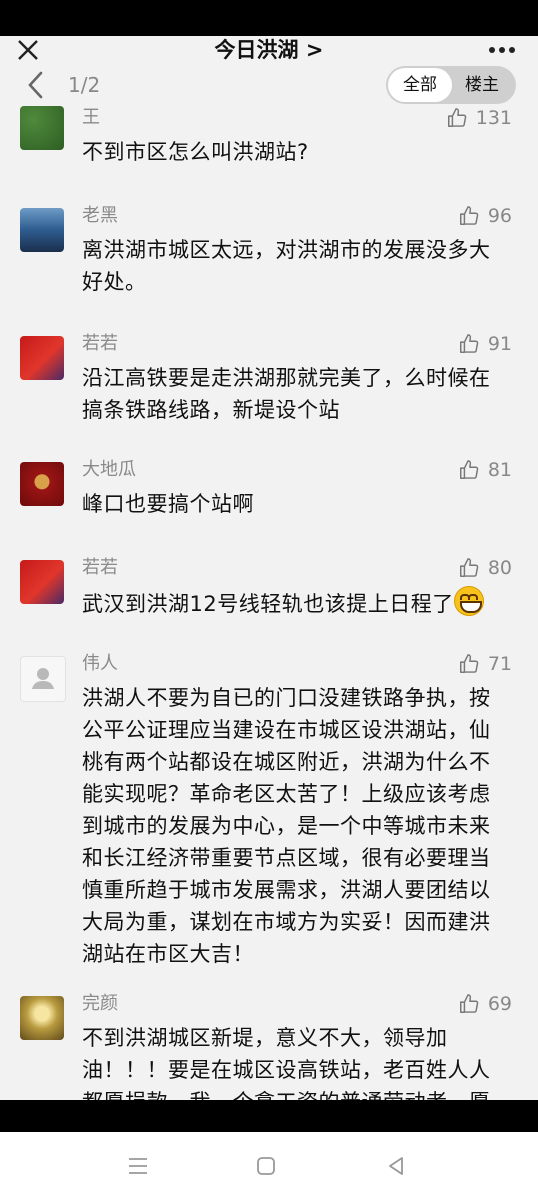 The height and width of the screenshot is (1200, 538). What do you see at coordinates (499, 664) in the screenshot?
I see `like-count: 71` at bounding box center [499, 664].